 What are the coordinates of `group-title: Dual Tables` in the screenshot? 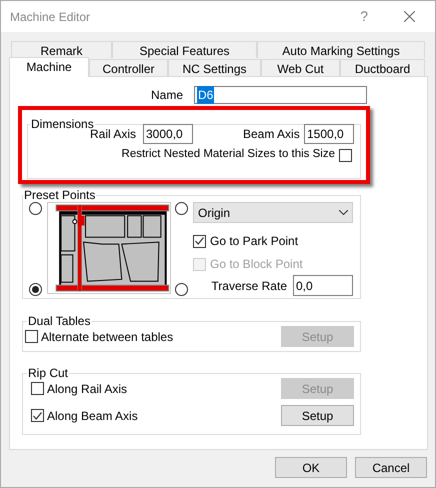 It's located at (59, 321).